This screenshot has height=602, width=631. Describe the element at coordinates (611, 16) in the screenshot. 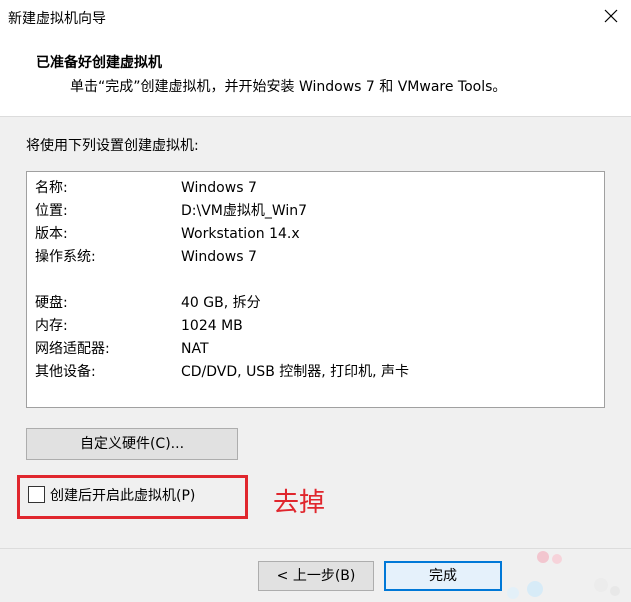

I see `close-icon` at that location.